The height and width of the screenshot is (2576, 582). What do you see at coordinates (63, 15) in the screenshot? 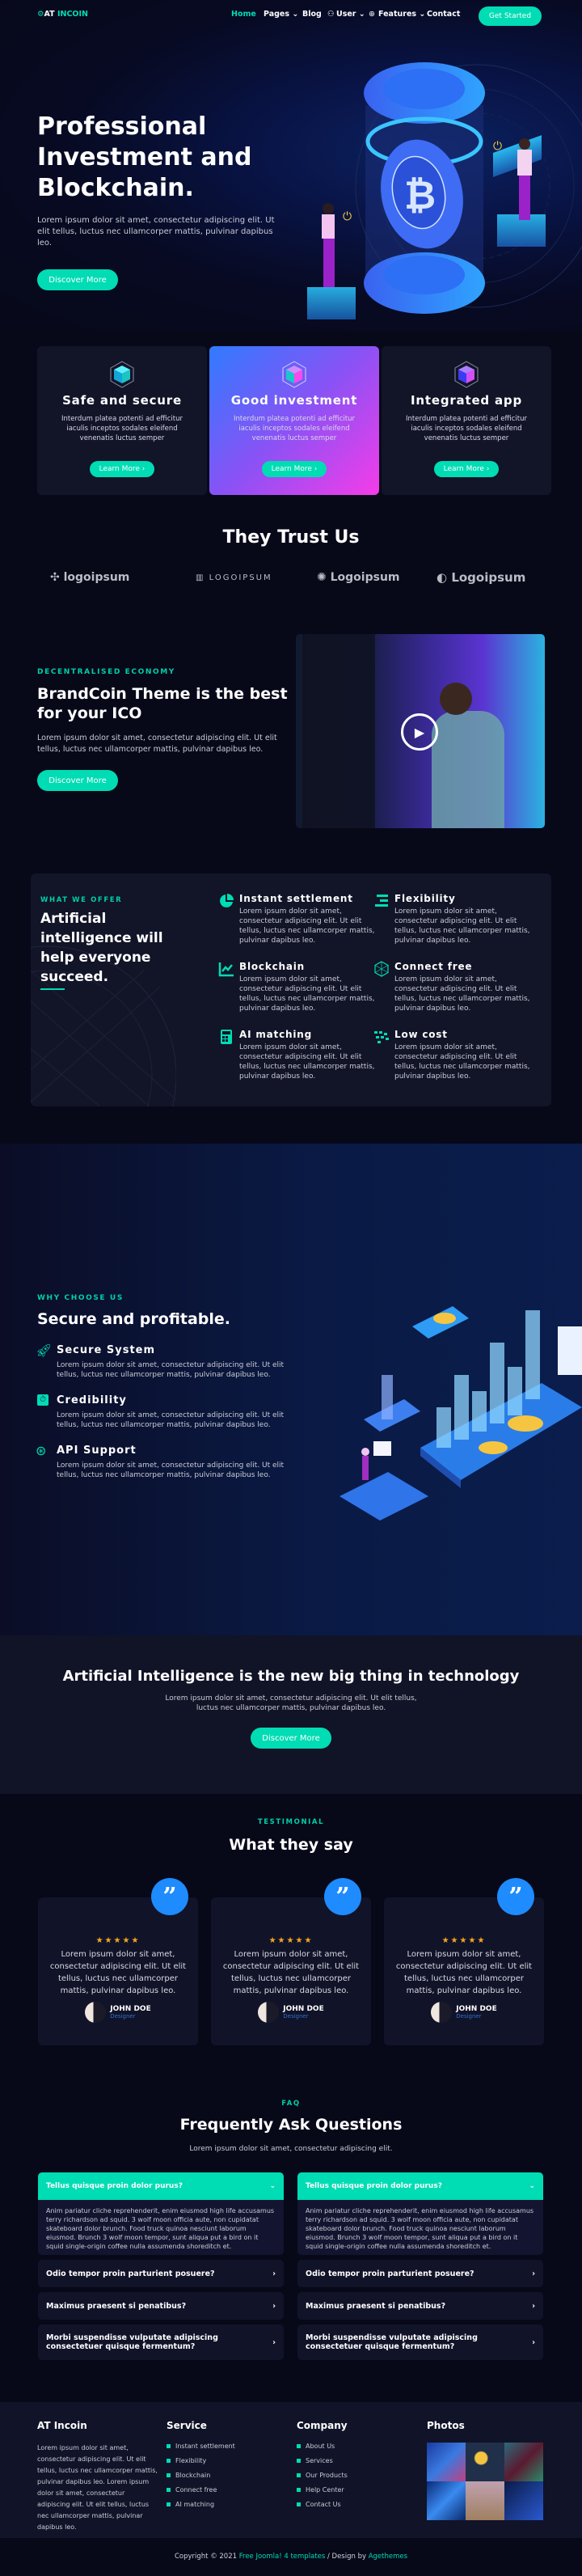
I see `logo: ⚙AT INCOIN` at bounding box center [63, 15].